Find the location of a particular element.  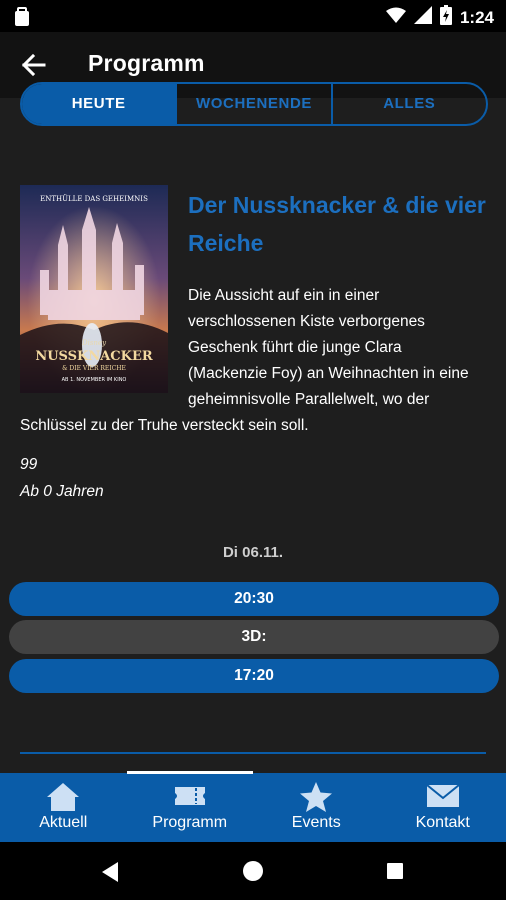

format-label-3d: 3D: is located at coordinates (254, 637).